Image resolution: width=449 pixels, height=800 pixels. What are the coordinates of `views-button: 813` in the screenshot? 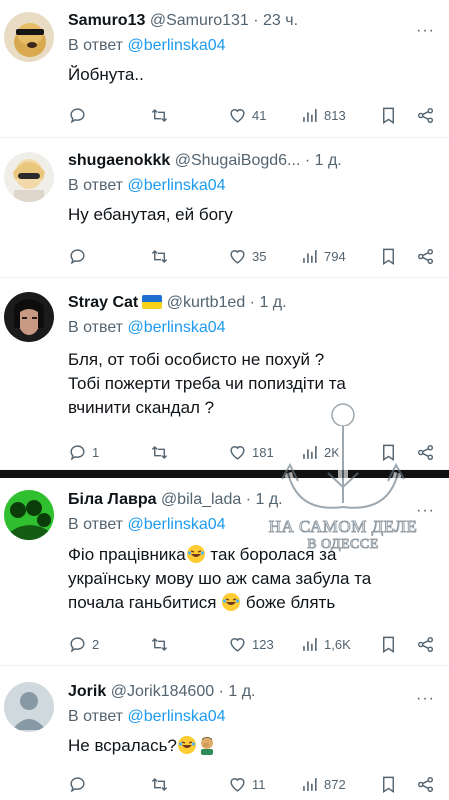 It's located at (323, 115).